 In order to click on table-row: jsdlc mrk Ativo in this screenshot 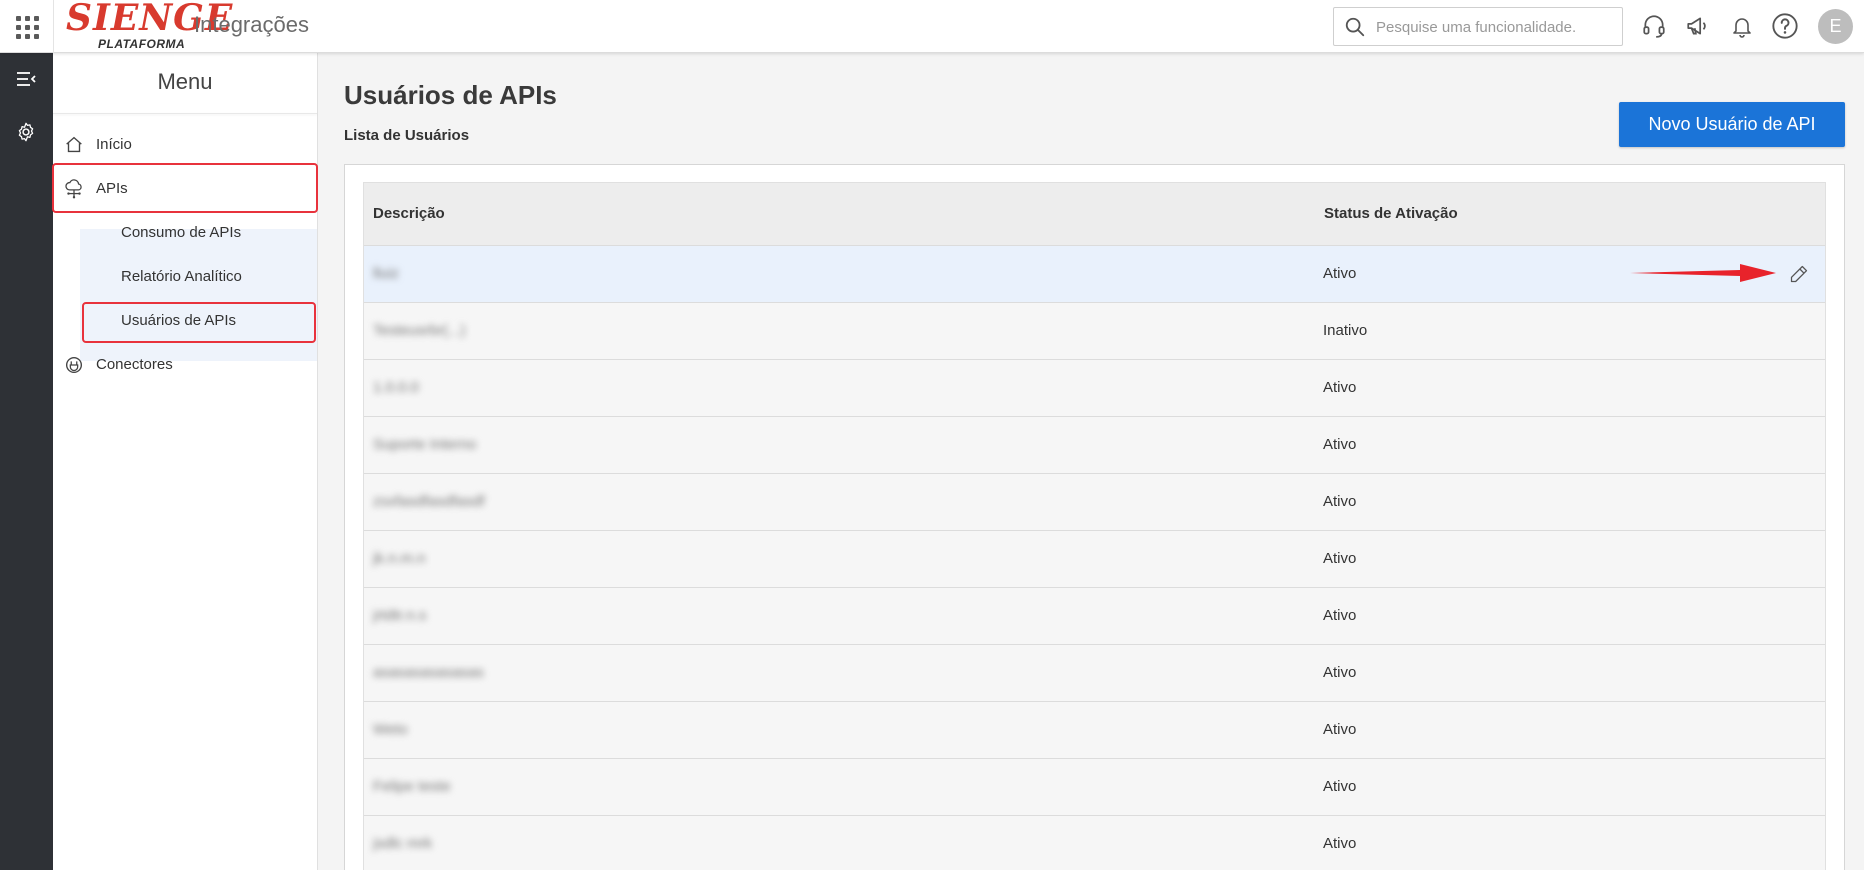, I will do `click(1094, 843)`.